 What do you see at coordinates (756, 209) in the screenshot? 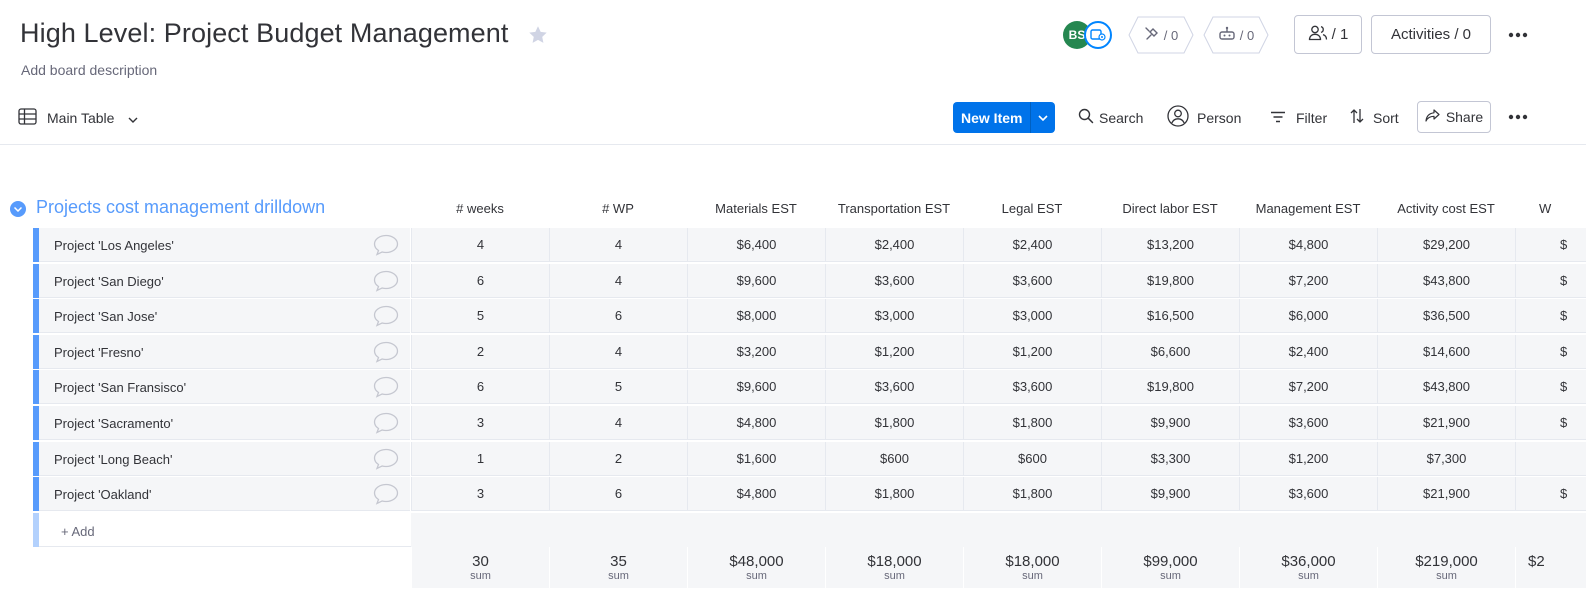
I see `column-header: Materials EST` at bounding box center [756, 209].